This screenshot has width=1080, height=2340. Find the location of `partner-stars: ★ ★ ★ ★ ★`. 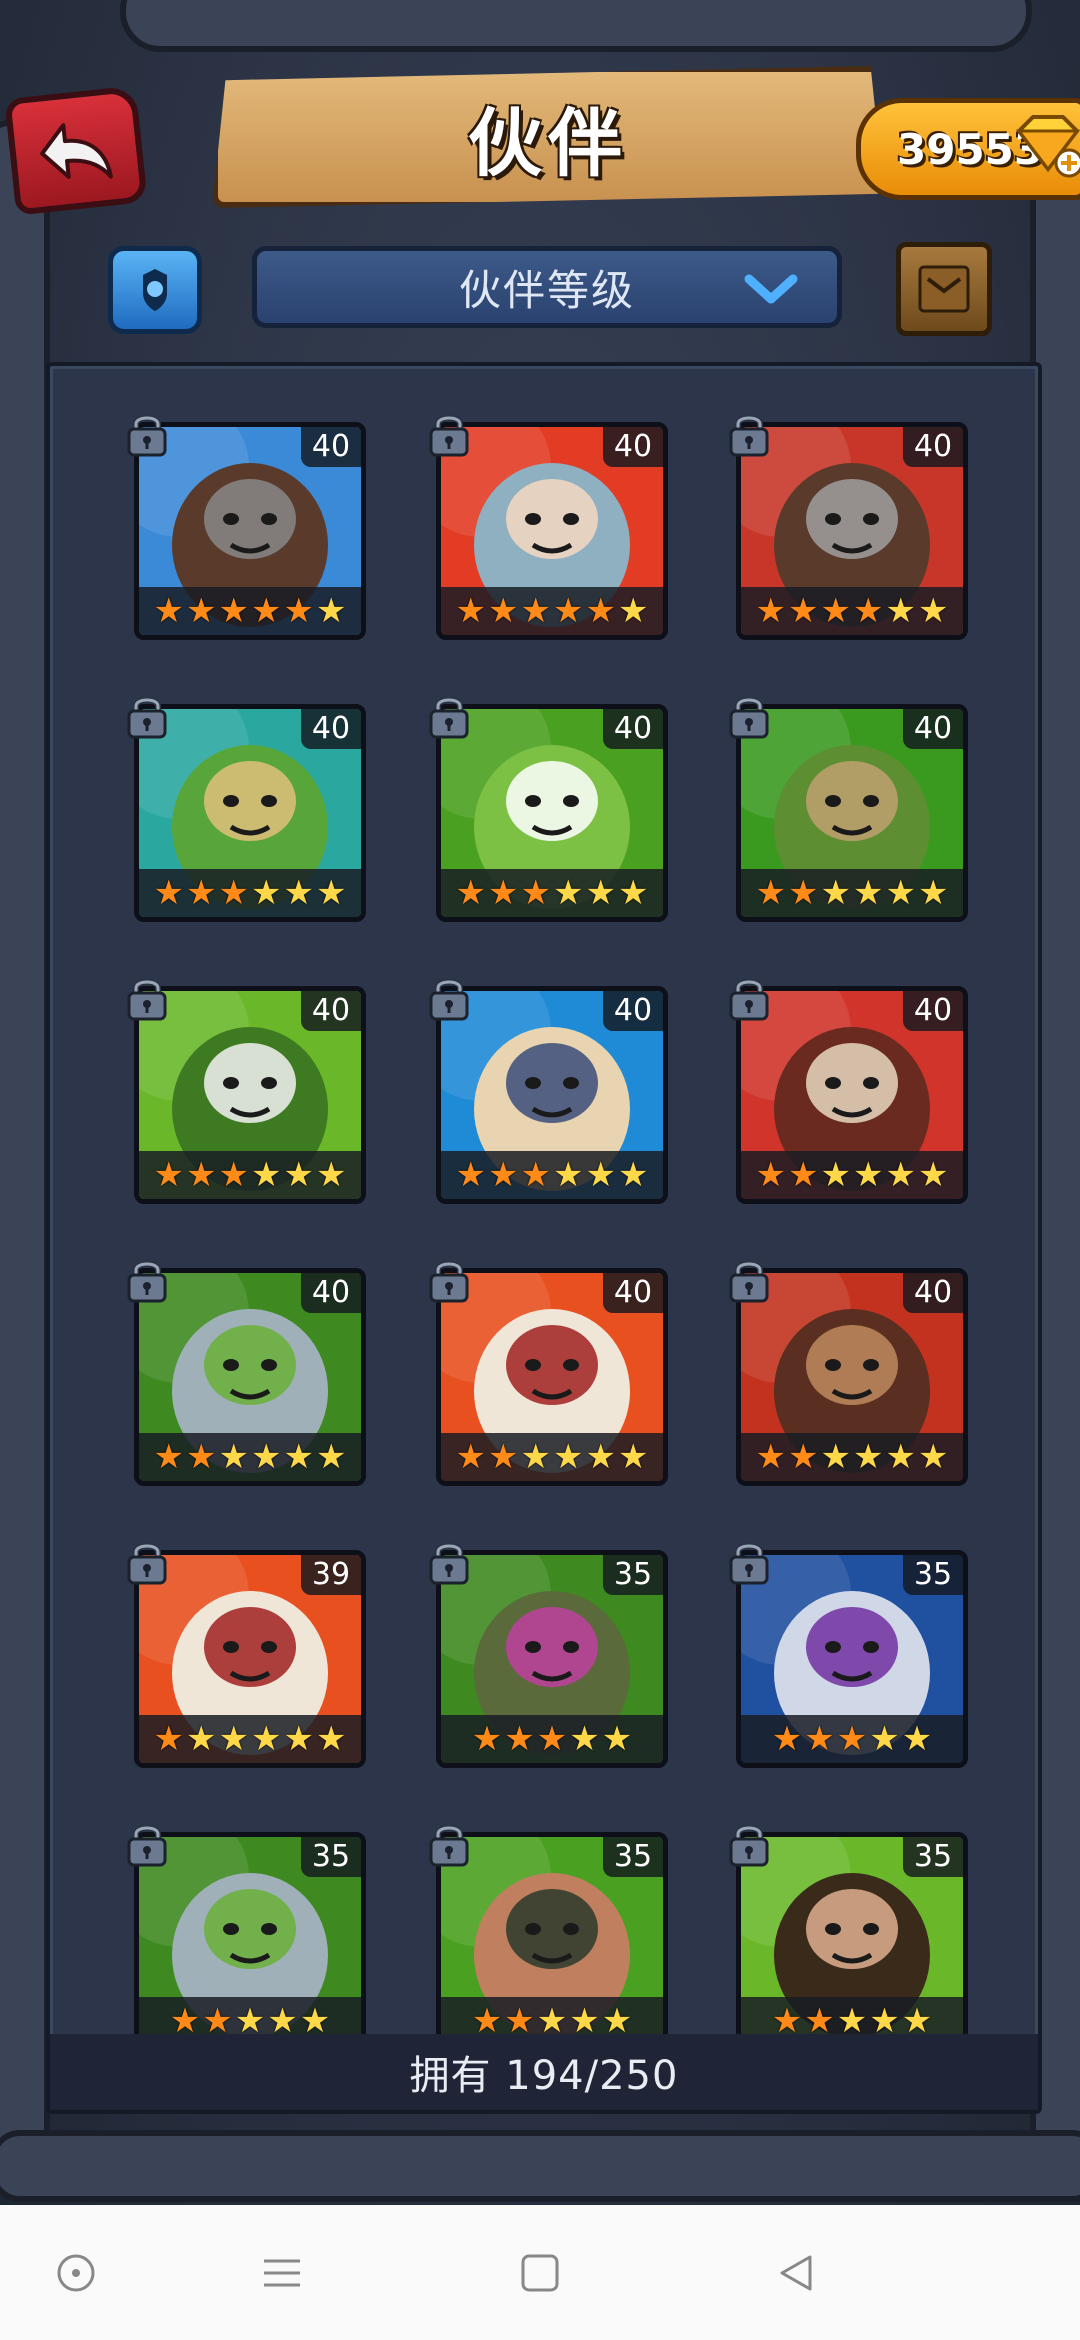

partner-stars: ★ ★ ★ ★ ★ is located at coordinates (552, 2015).